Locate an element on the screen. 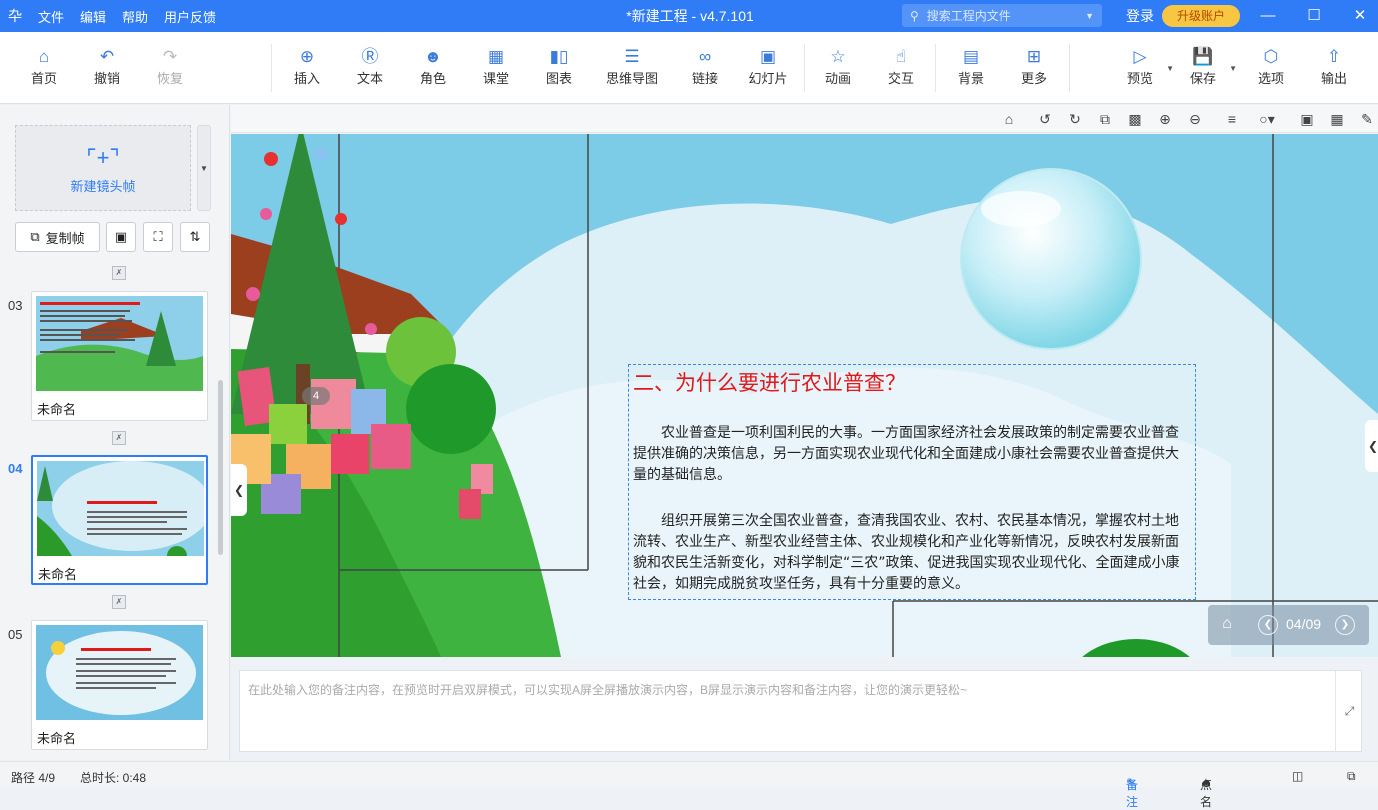 This screenshot has width=1378, height=810. link-button: ∞ 链接 is located at coordinates (705, 66).